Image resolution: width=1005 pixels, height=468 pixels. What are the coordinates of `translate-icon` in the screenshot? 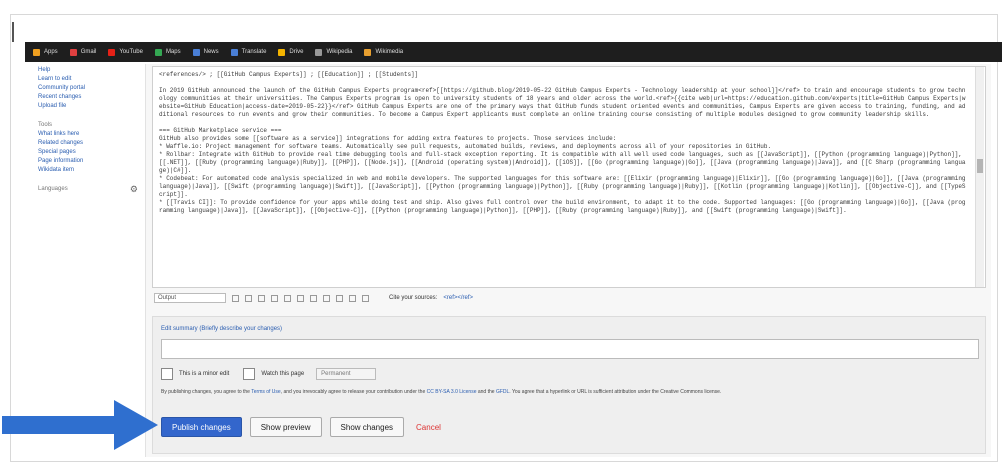 It's located at (234, 52).